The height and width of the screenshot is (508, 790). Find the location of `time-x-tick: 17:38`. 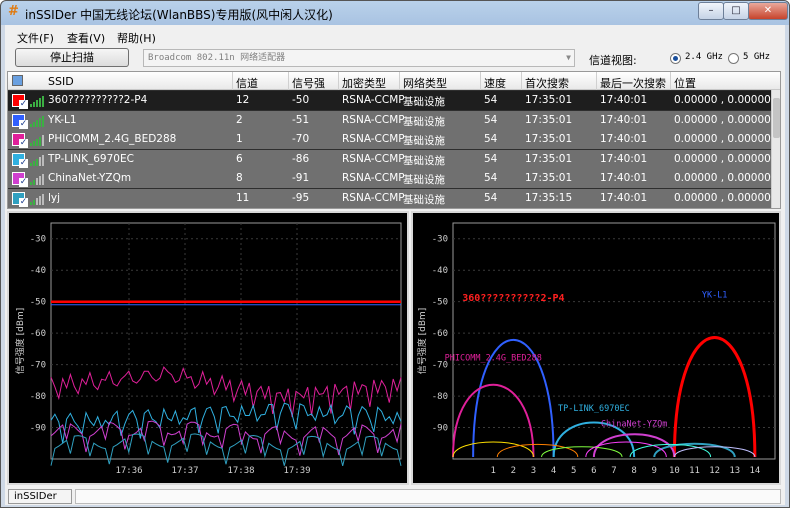

time-x-tick: 17:38 is located at coordinates (240, 471).